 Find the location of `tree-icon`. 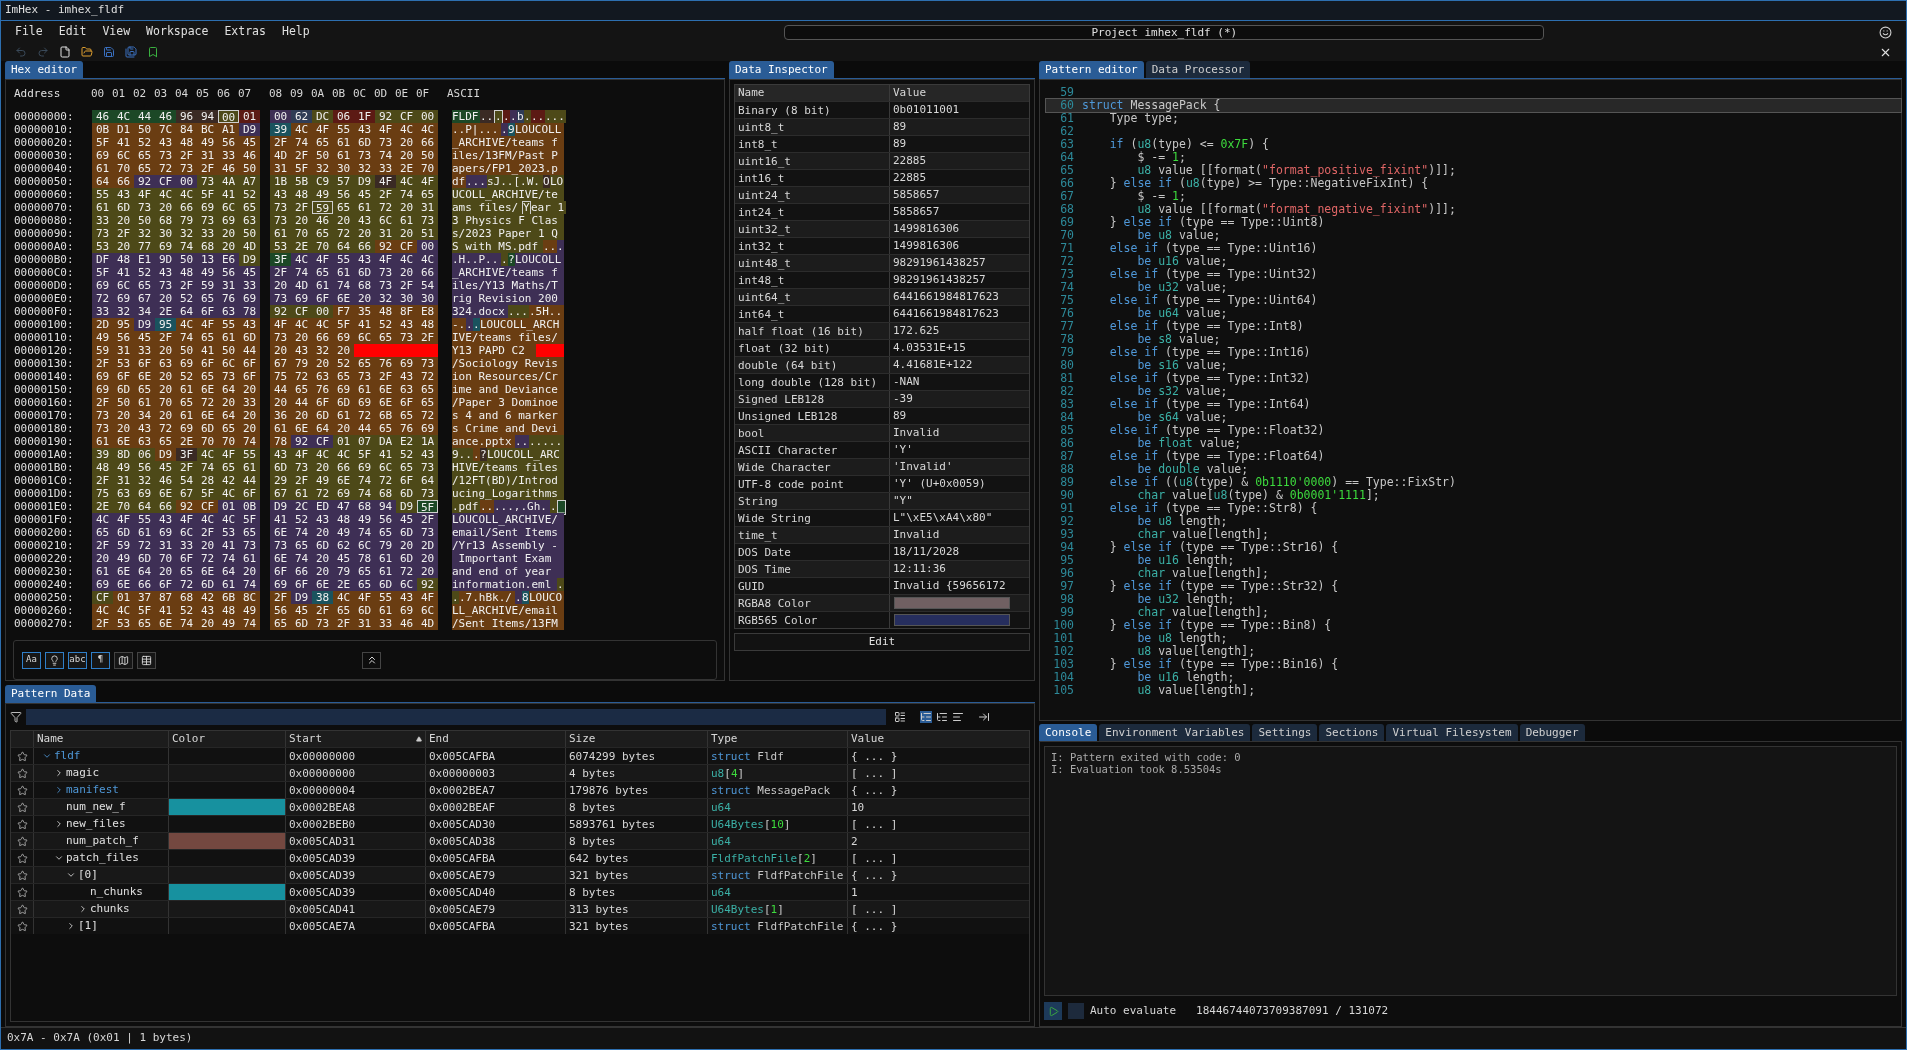

tree-icon is located at coordinates (942, 717).